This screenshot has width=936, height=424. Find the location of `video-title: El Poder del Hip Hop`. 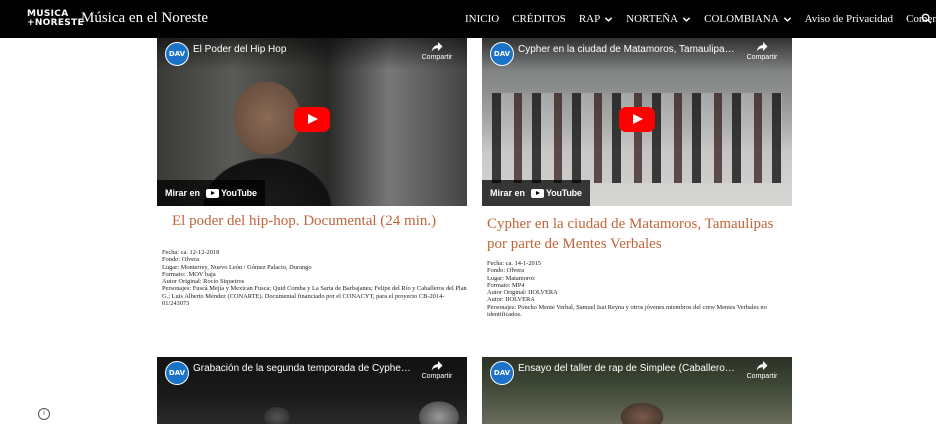

video-title: El Poder del Hip Hop is located at coordinates (303, 49).